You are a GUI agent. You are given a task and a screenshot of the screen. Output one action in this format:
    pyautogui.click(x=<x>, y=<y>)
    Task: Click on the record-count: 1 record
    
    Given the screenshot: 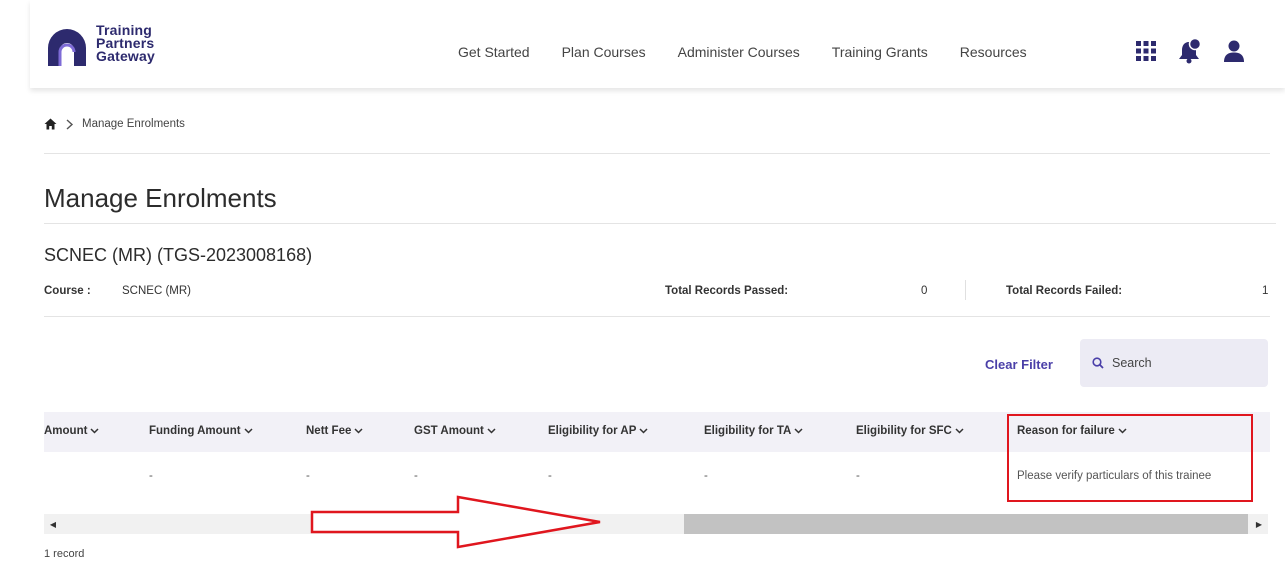 What is the action you would take?
    pyautogui.click(x=64, y=554)
    